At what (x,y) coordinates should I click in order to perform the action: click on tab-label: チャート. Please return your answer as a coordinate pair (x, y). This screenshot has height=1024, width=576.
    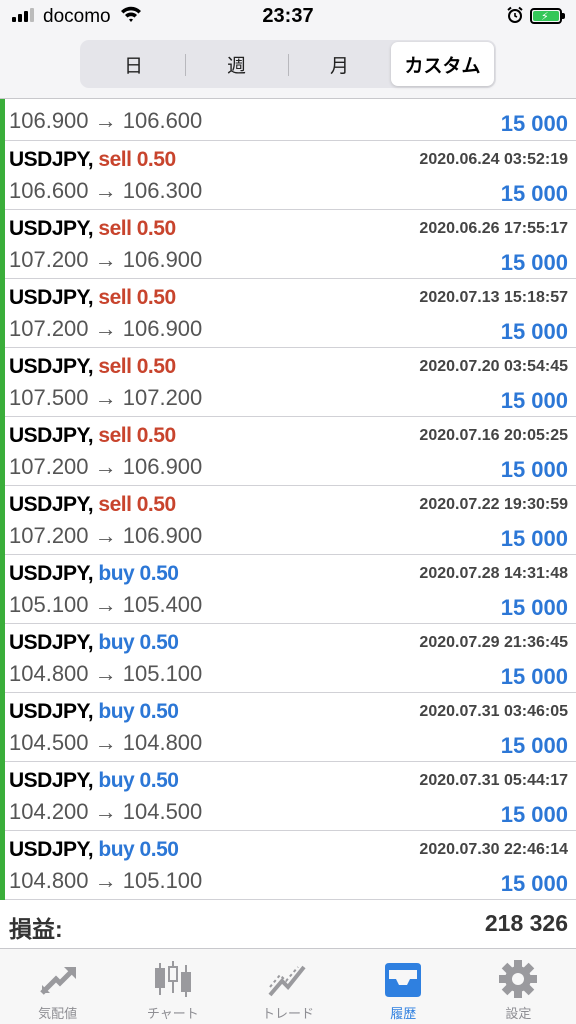
    Looking at the image, I should click on (172, 1013).